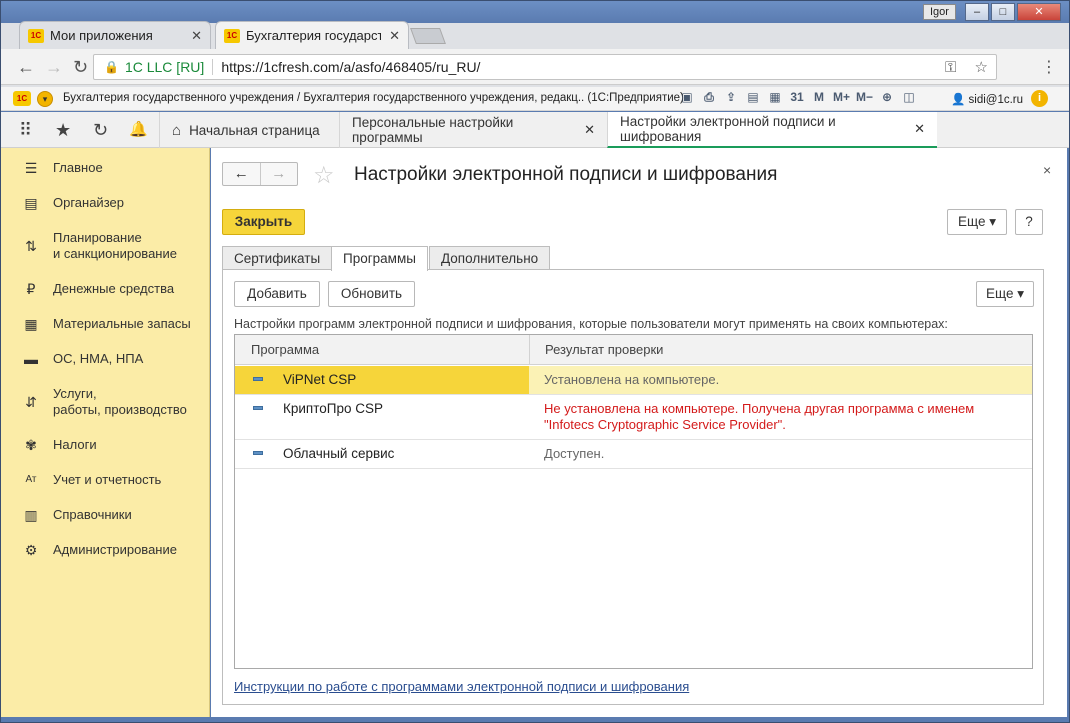  I want to click on gear-icon: ⚙, so click(31, 550).